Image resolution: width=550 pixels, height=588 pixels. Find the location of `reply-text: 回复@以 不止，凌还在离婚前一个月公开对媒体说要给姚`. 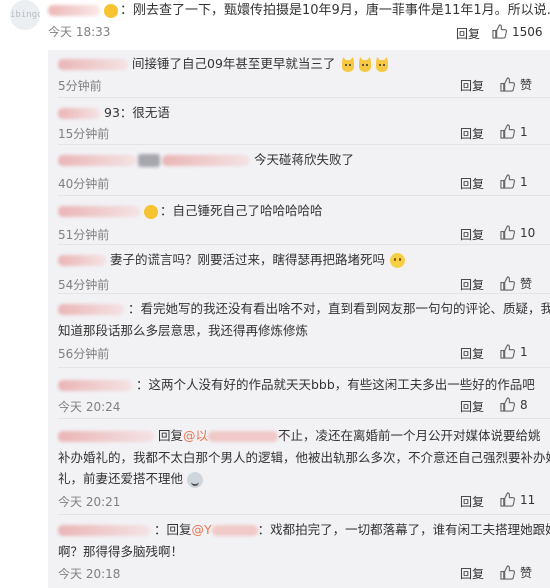

reply-text: 回复@以 不止，凌还在离婚前一个月公开对媒体说要给姚 is located at coordinates (299, 436).